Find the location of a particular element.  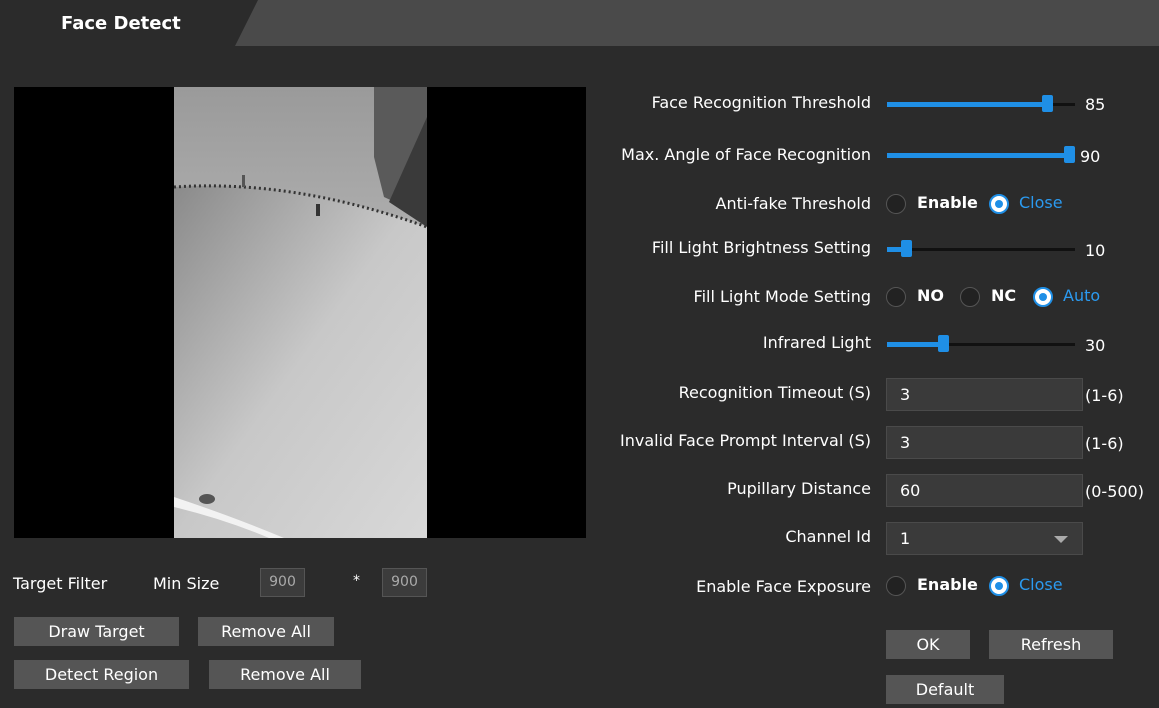

face-exposure-enable-radio is located at coordinates (896, 586).